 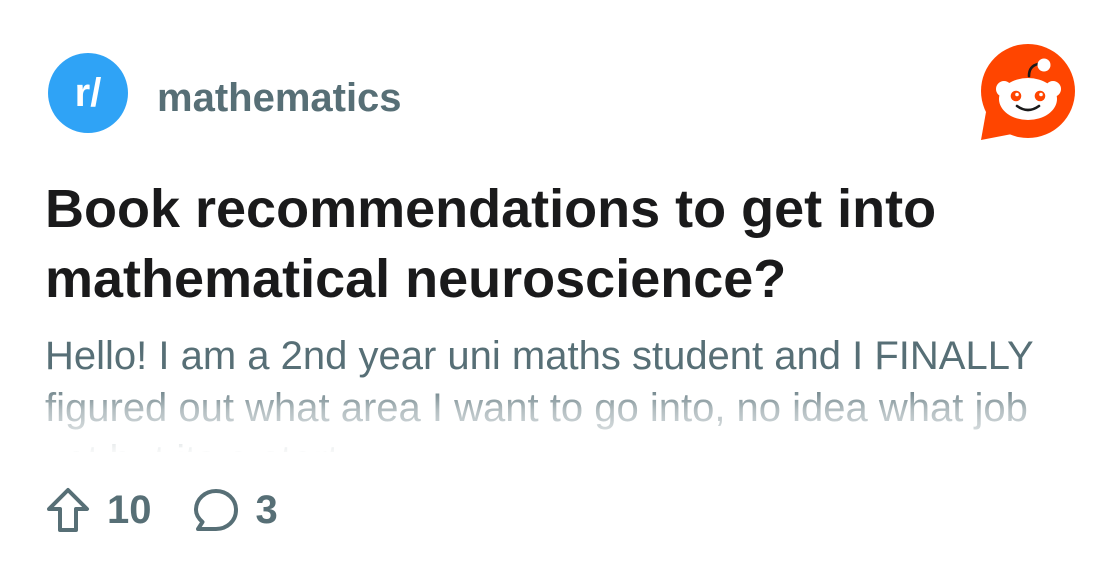 I want to click on subreddit-icon: r/, so click(x=88, y=93).